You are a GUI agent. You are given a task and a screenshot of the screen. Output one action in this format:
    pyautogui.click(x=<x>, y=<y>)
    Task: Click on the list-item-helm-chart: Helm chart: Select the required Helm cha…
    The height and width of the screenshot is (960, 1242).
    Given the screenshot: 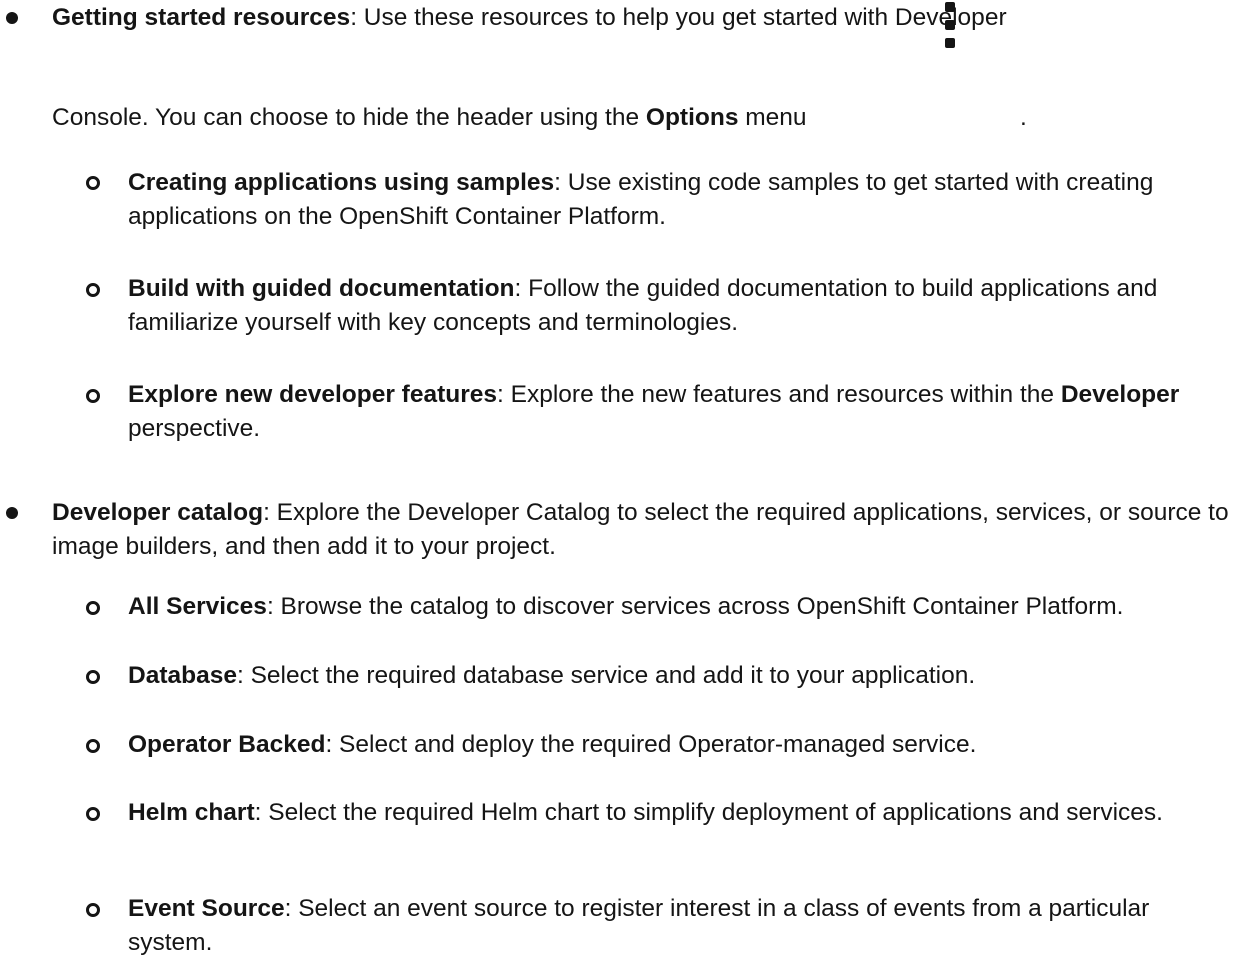 What is the action you would take?
    pyautogui.click(x=683, y=813)
    